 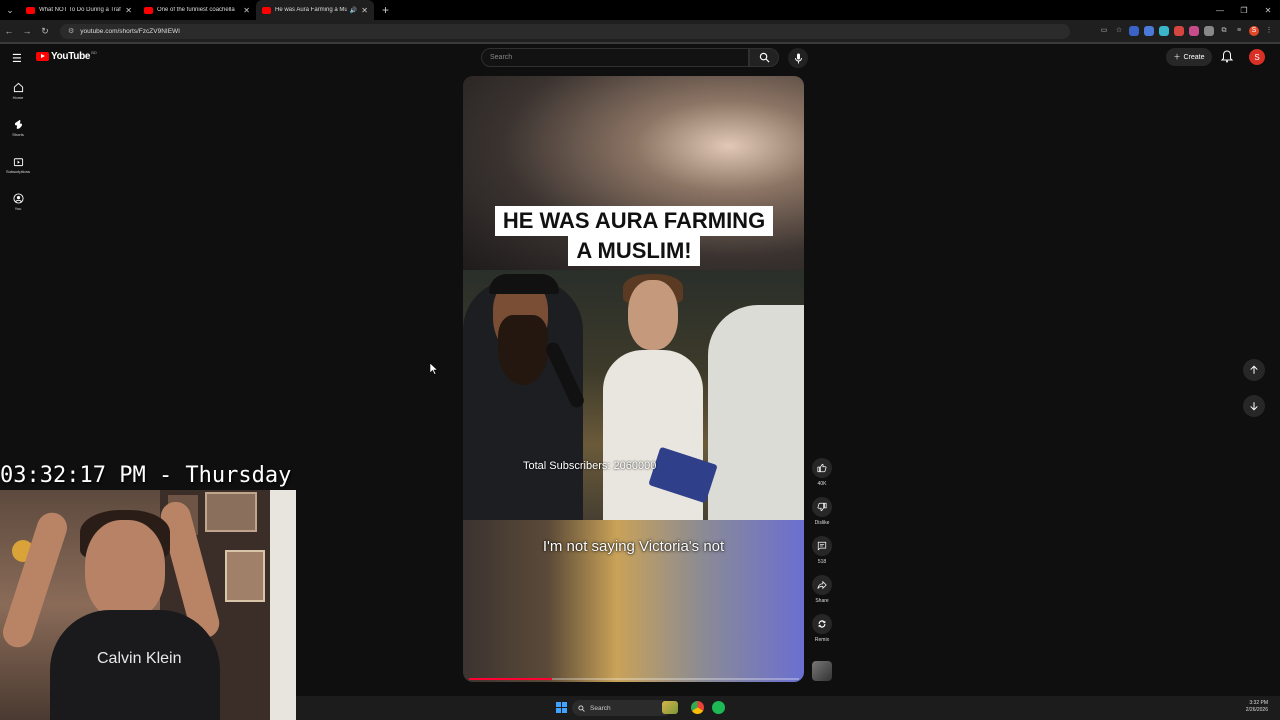 I want to click on guide-label: Home, so click(x=18, y=97).